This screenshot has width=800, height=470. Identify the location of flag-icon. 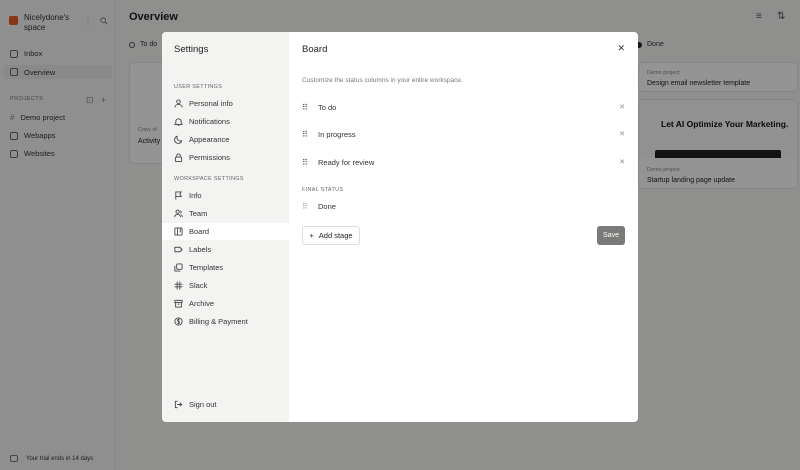
(178, 195).